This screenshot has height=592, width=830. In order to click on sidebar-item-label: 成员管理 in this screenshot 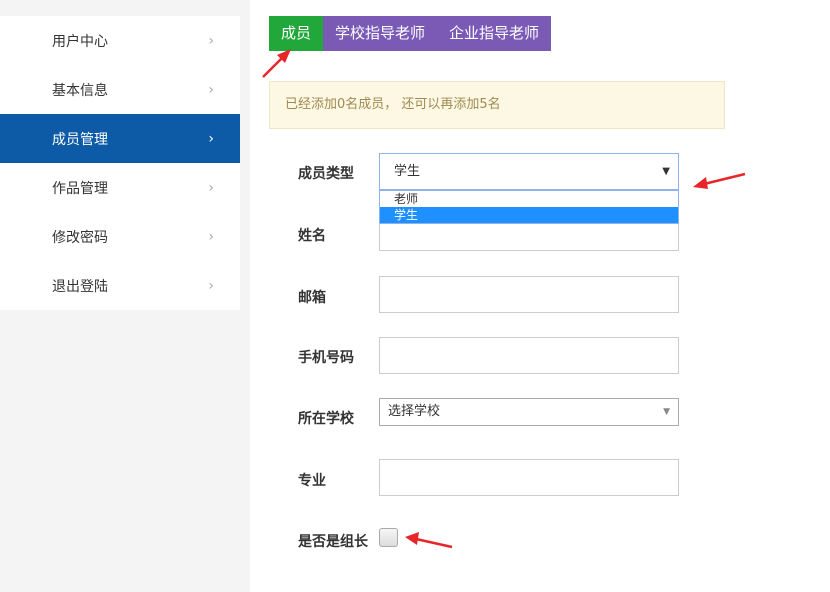, I will do `click(80, 139)`.